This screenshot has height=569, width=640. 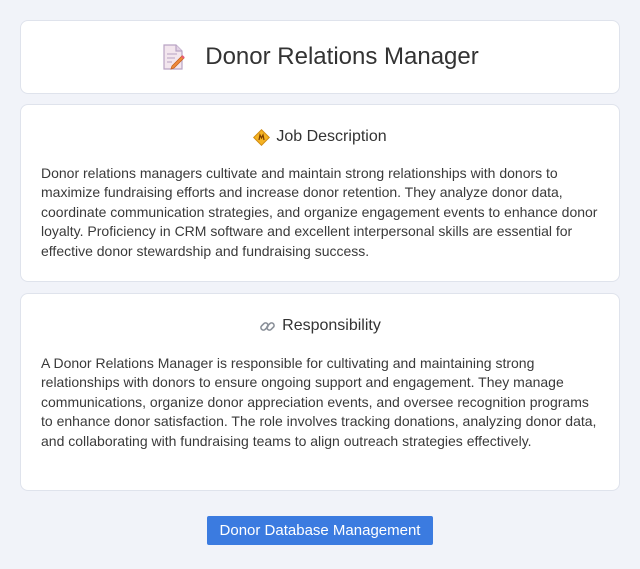 I want to click on job-description-header: Job Description, so click(x=320, y=137).